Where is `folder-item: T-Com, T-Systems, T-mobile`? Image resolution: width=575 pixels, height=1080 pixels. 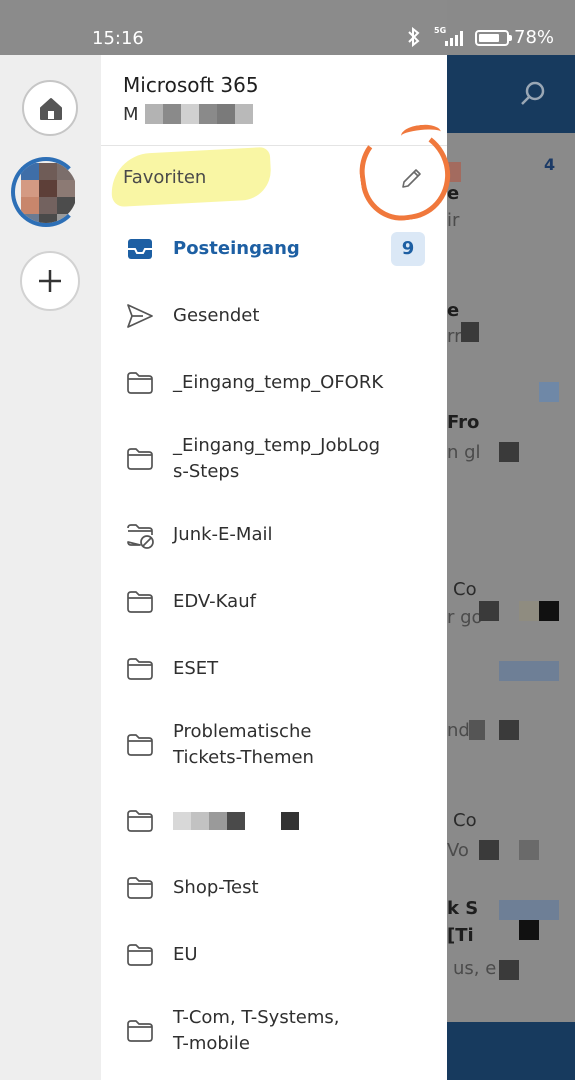
folder-item: T-Com, T-Systems, T-mobile is located at coordinates (274, 1030).